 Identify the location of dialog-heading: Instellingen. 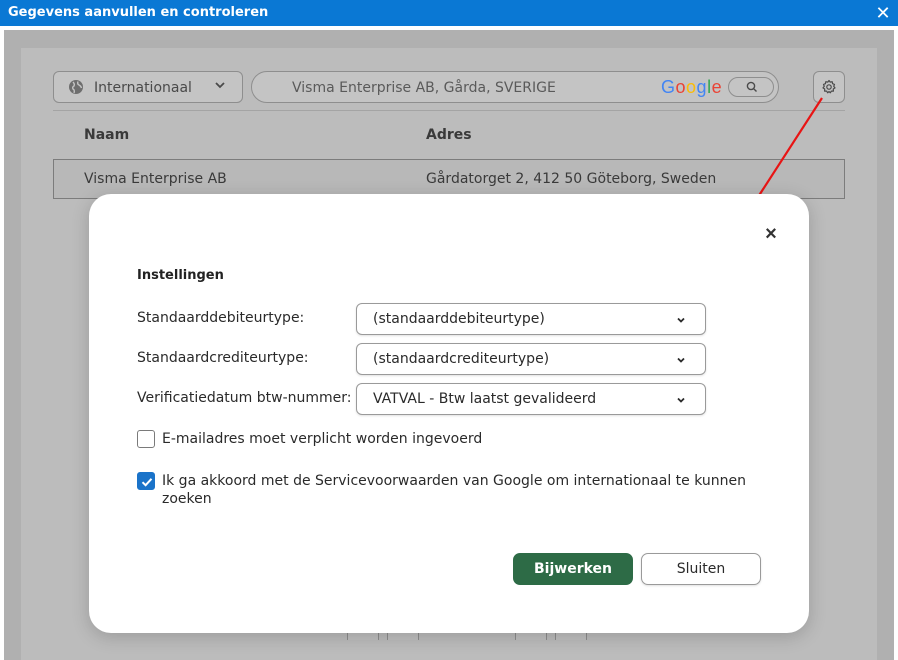
(180, 275).